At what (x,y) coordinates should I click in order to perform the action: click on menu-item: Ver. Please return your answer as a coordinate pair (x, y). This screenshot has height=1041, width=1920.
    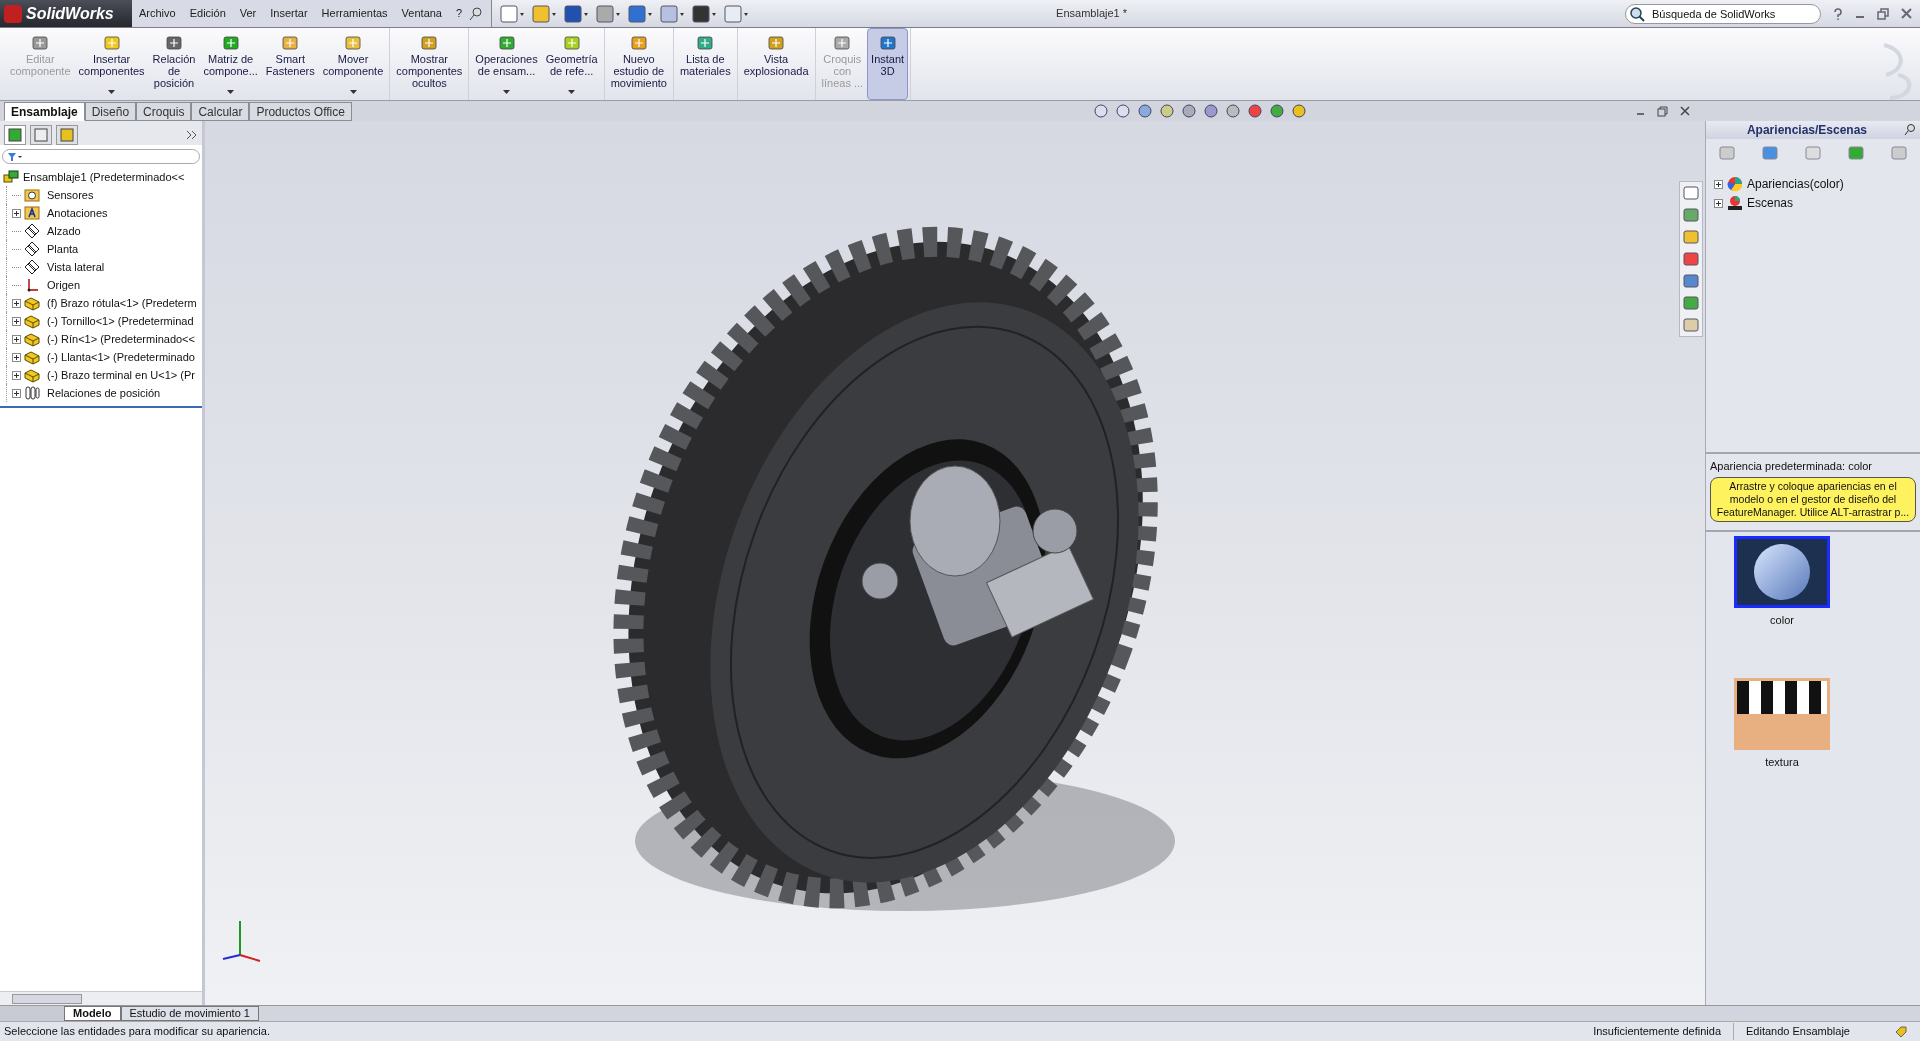
    Looking at the image, I should click on (248, 13).